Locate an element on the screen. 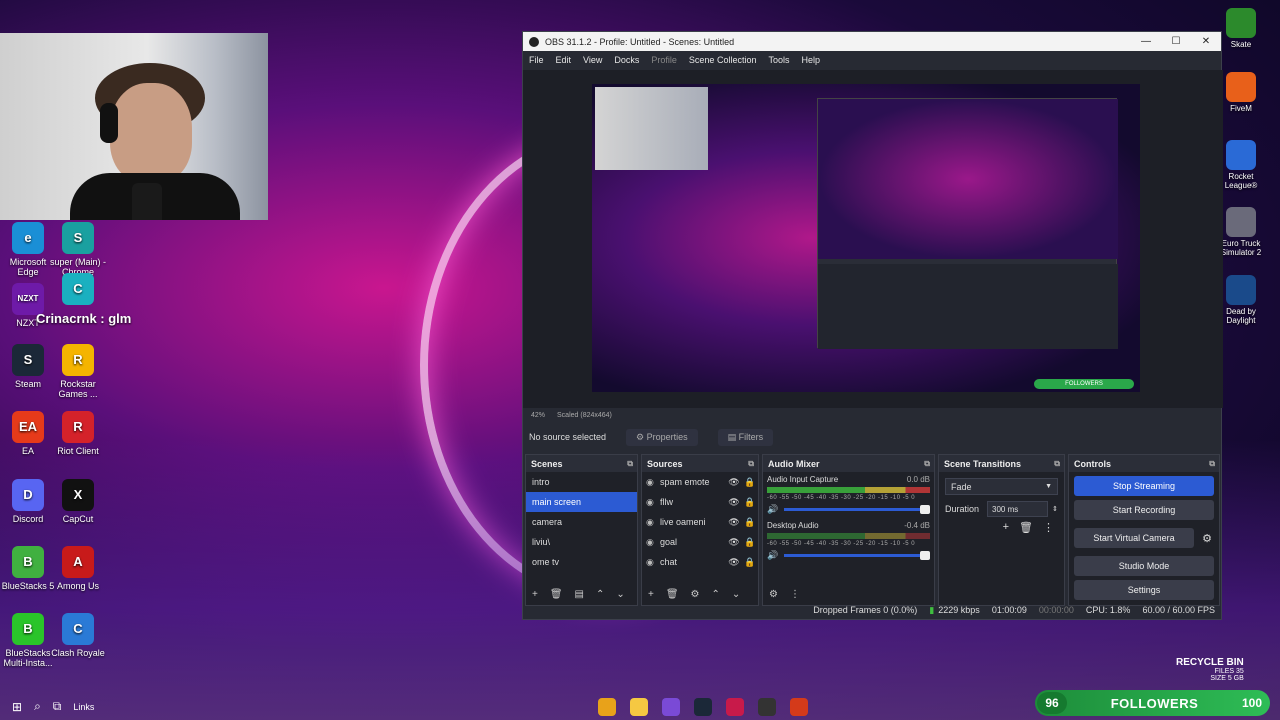  video-taskbar-icon is located at coordinates (735, 706).